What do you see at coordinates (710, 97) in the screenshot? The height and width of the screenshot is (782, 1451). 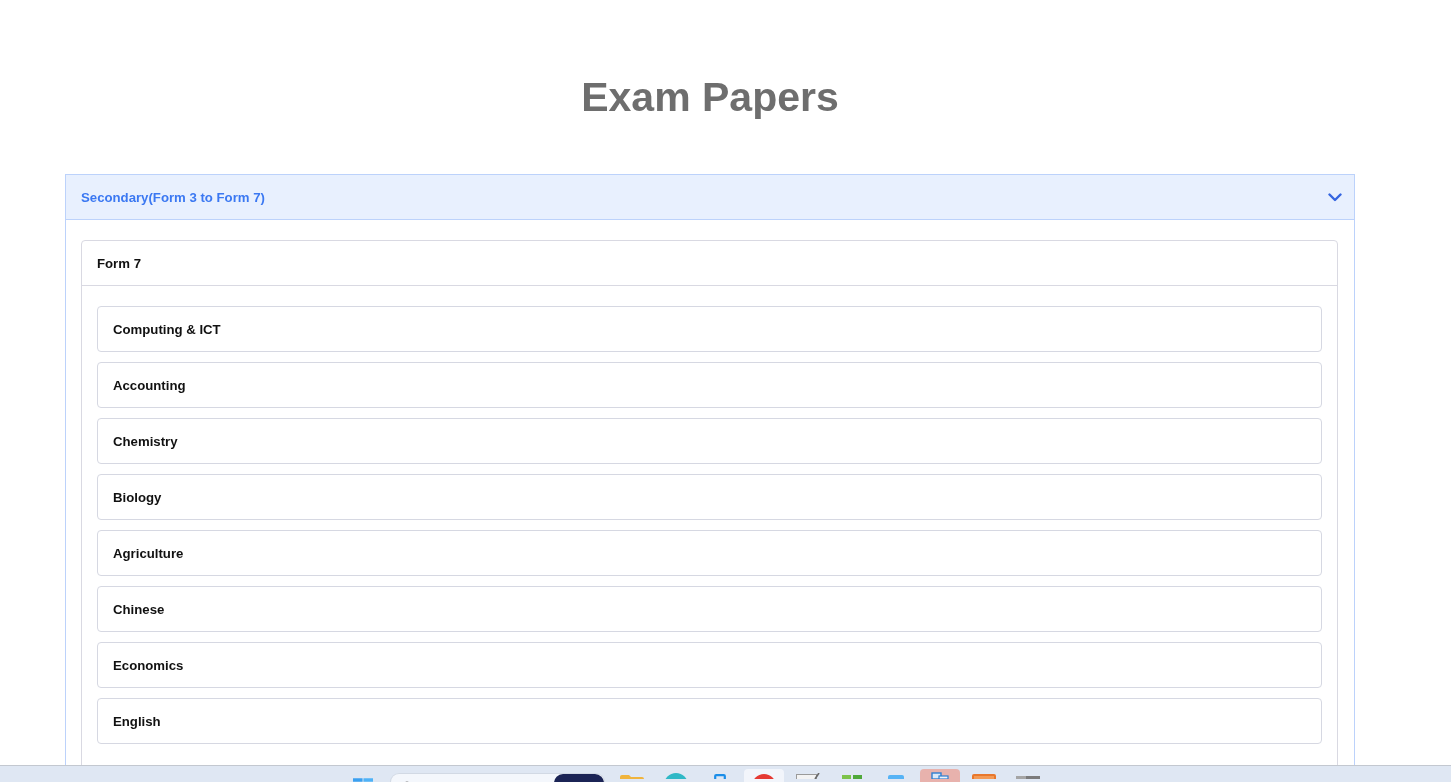 I see `page-title: Exam Papers` at bounding box center [710, 97].